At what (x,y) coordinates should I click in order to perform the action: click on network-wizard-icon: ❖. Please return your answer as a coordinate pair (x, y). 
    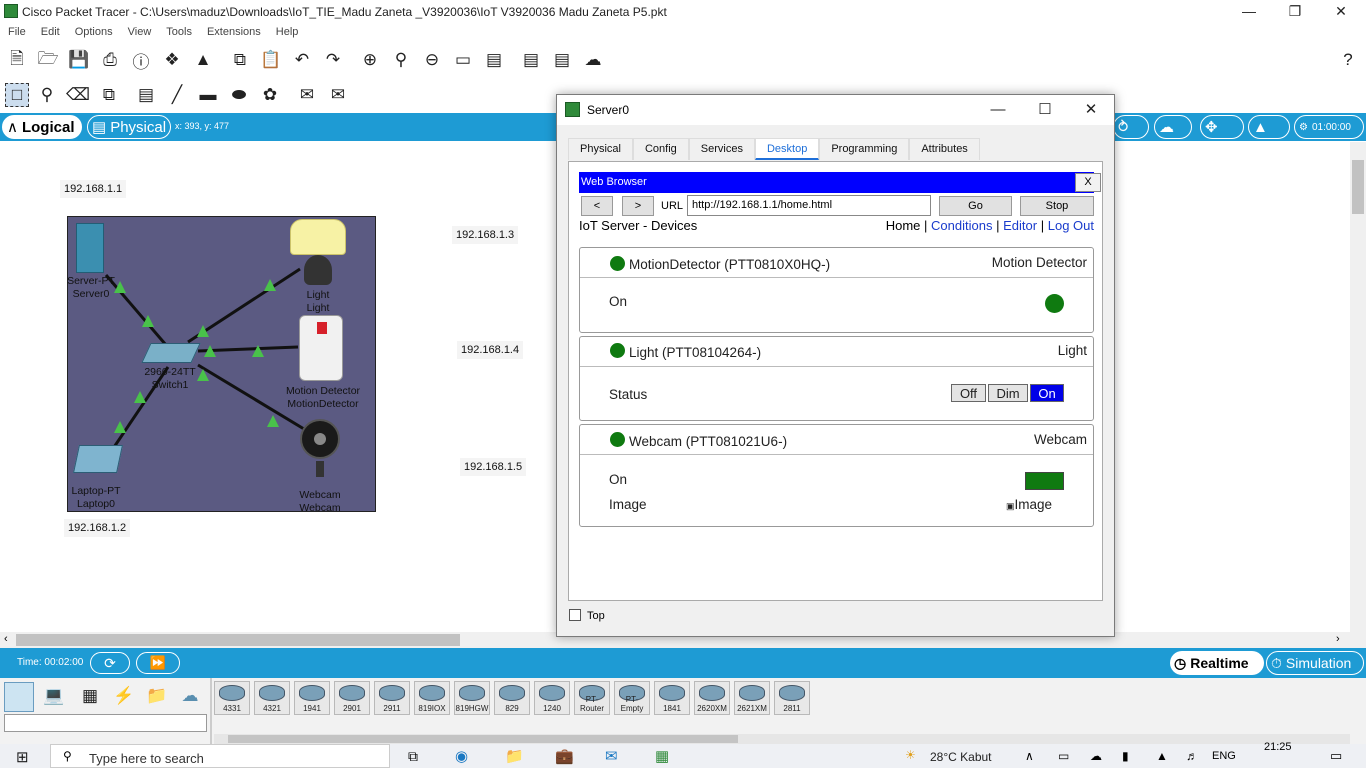
    Looking at the image, I should click on (172, 60).